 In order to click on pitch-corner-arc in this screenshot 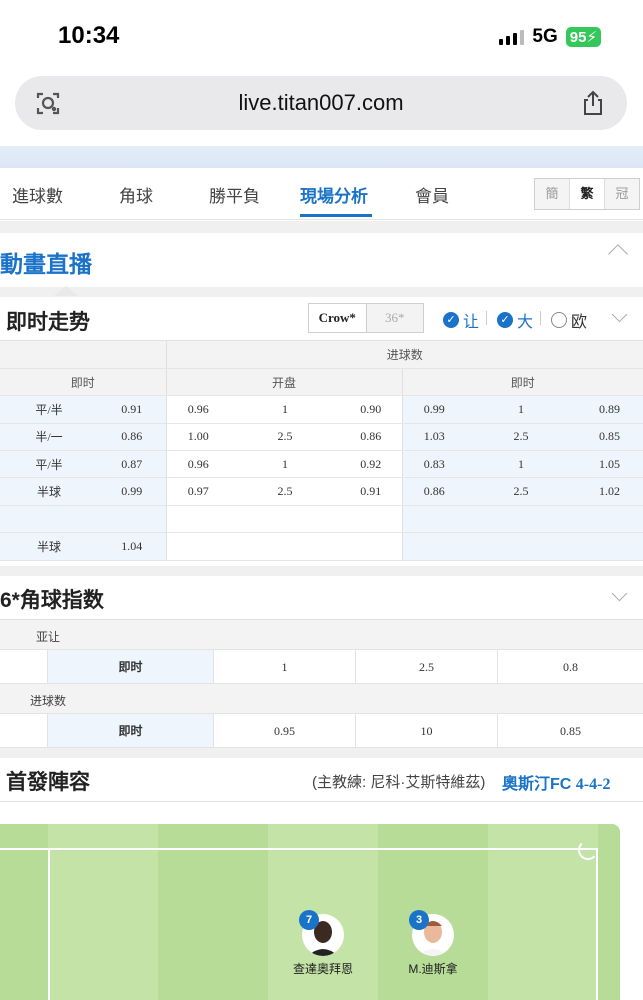, I will do `click(588, 850)`.